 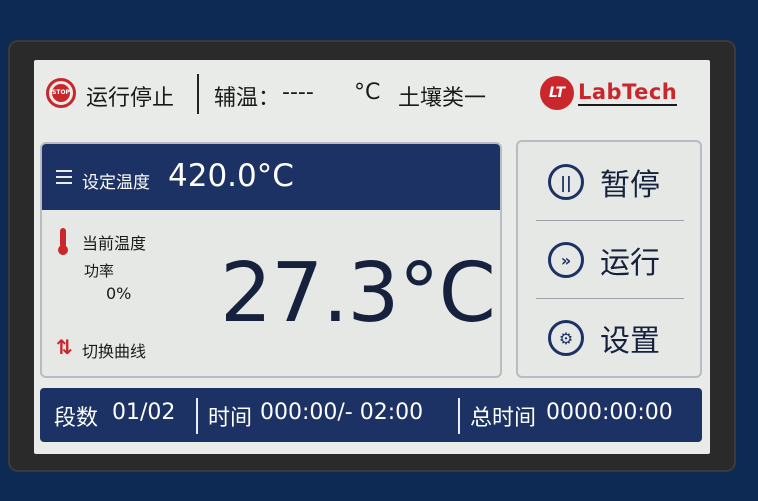 I want to click on power-value: 0%, so click(x=119, y=293).